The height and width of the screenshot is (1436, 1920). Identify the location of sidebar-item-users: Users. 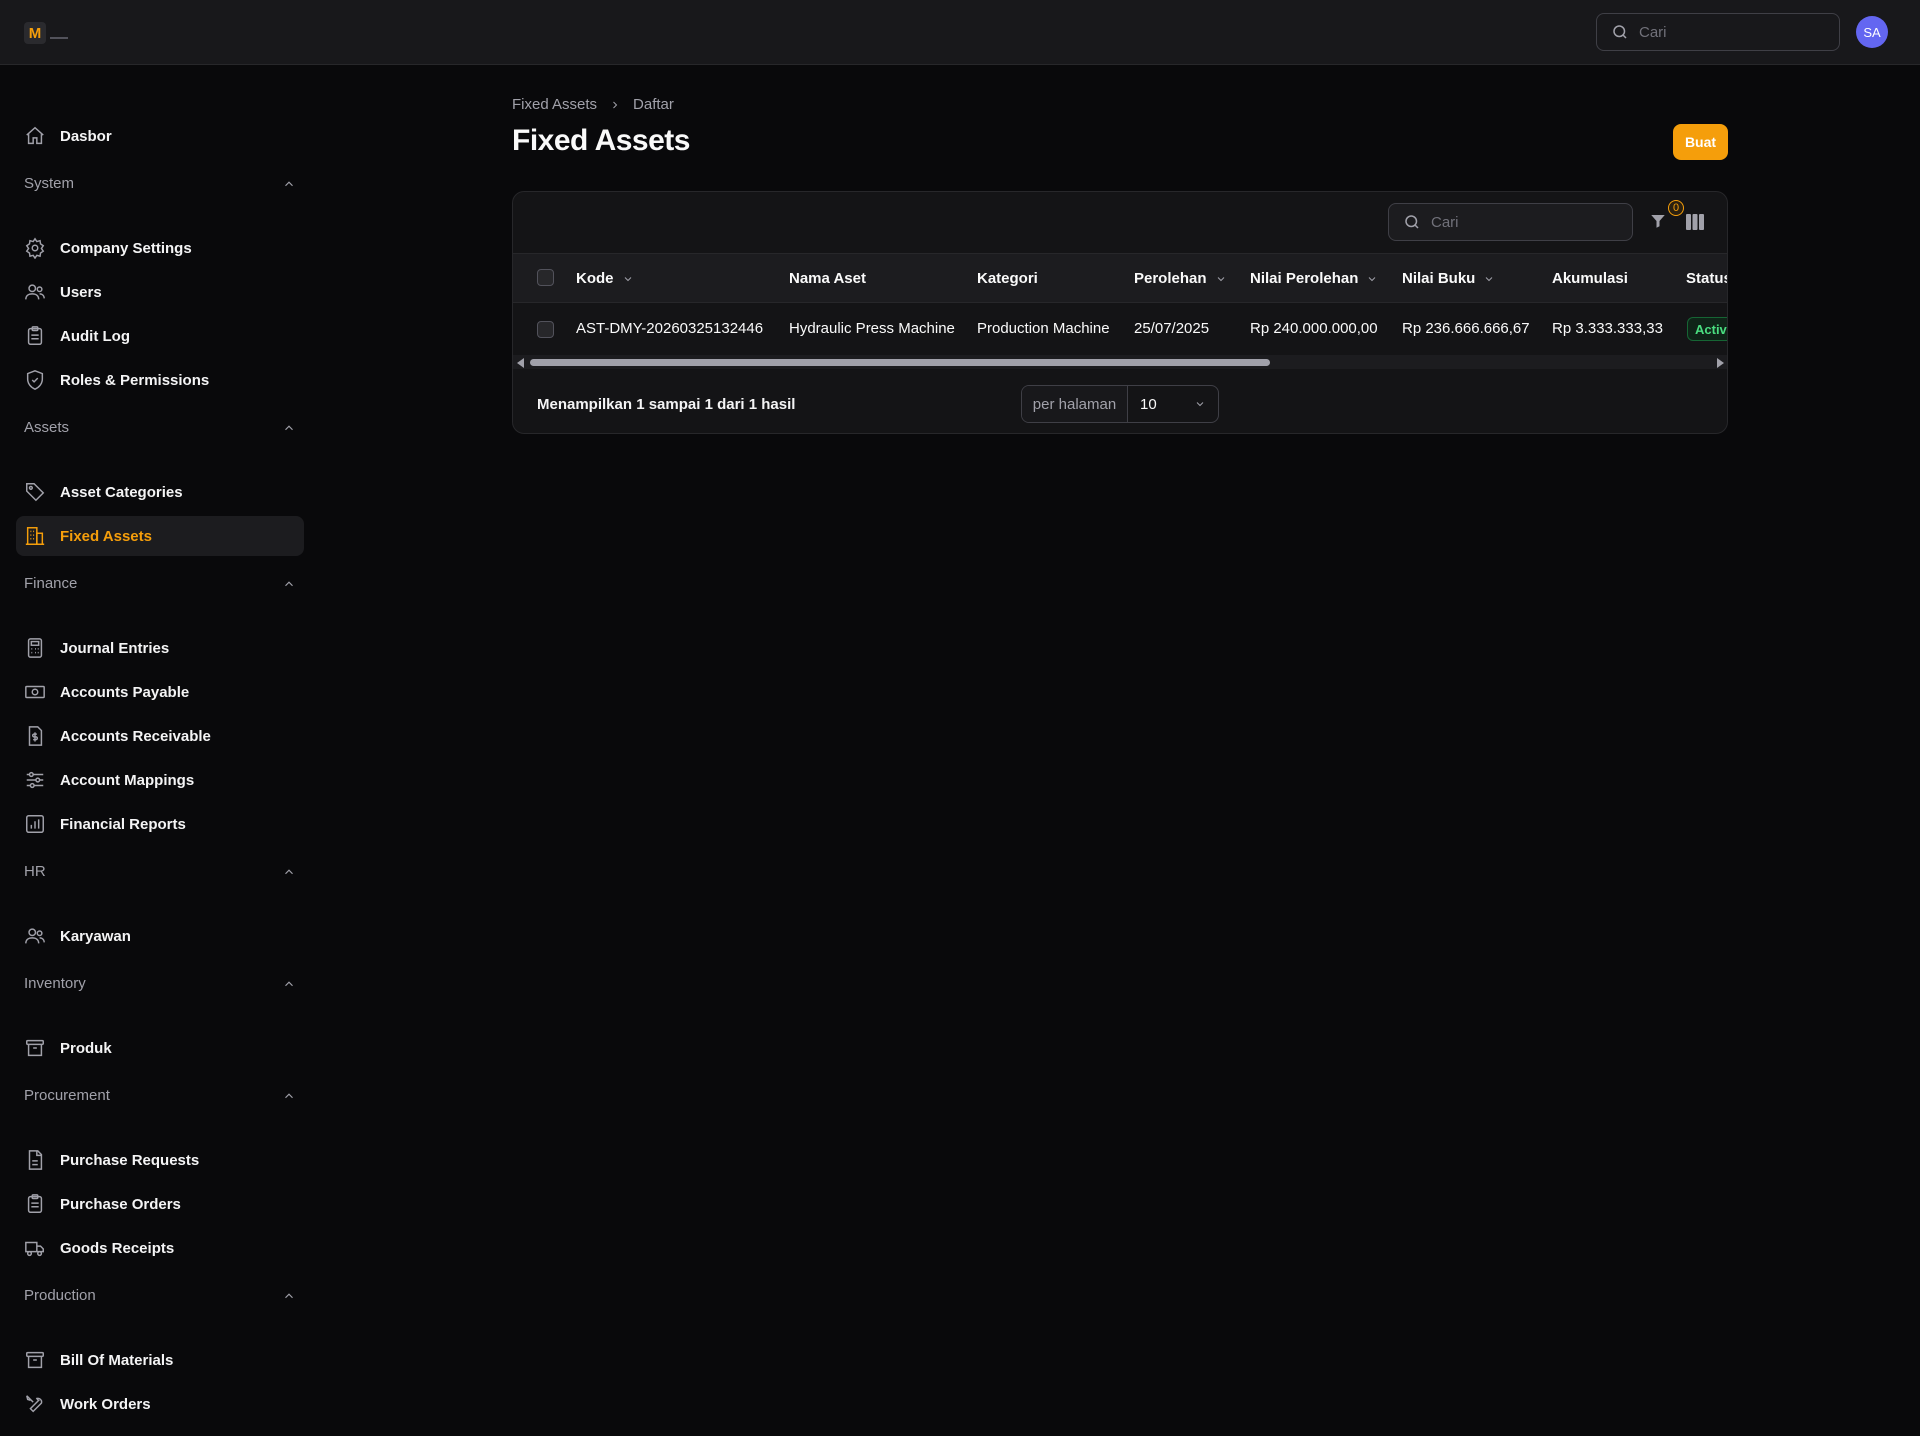
(160, 292).